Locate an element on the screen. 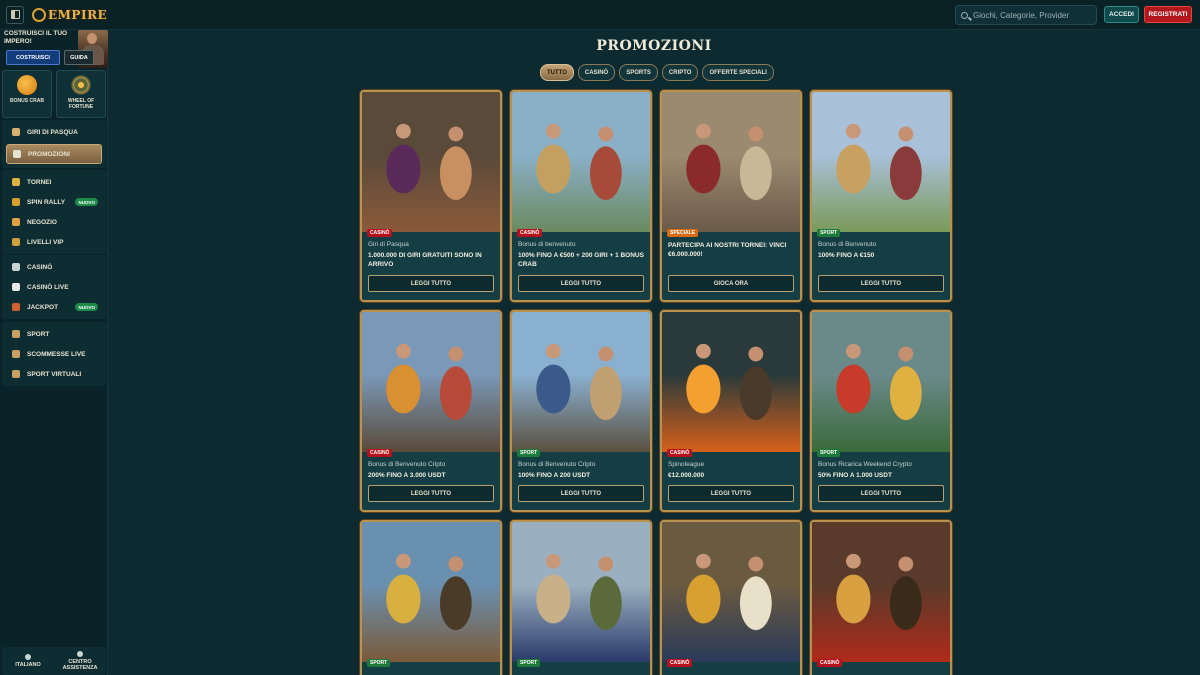 This screenshot has height=675, width=1200. tile-label: BONUS CRAB is located at coordinates (27, 101).